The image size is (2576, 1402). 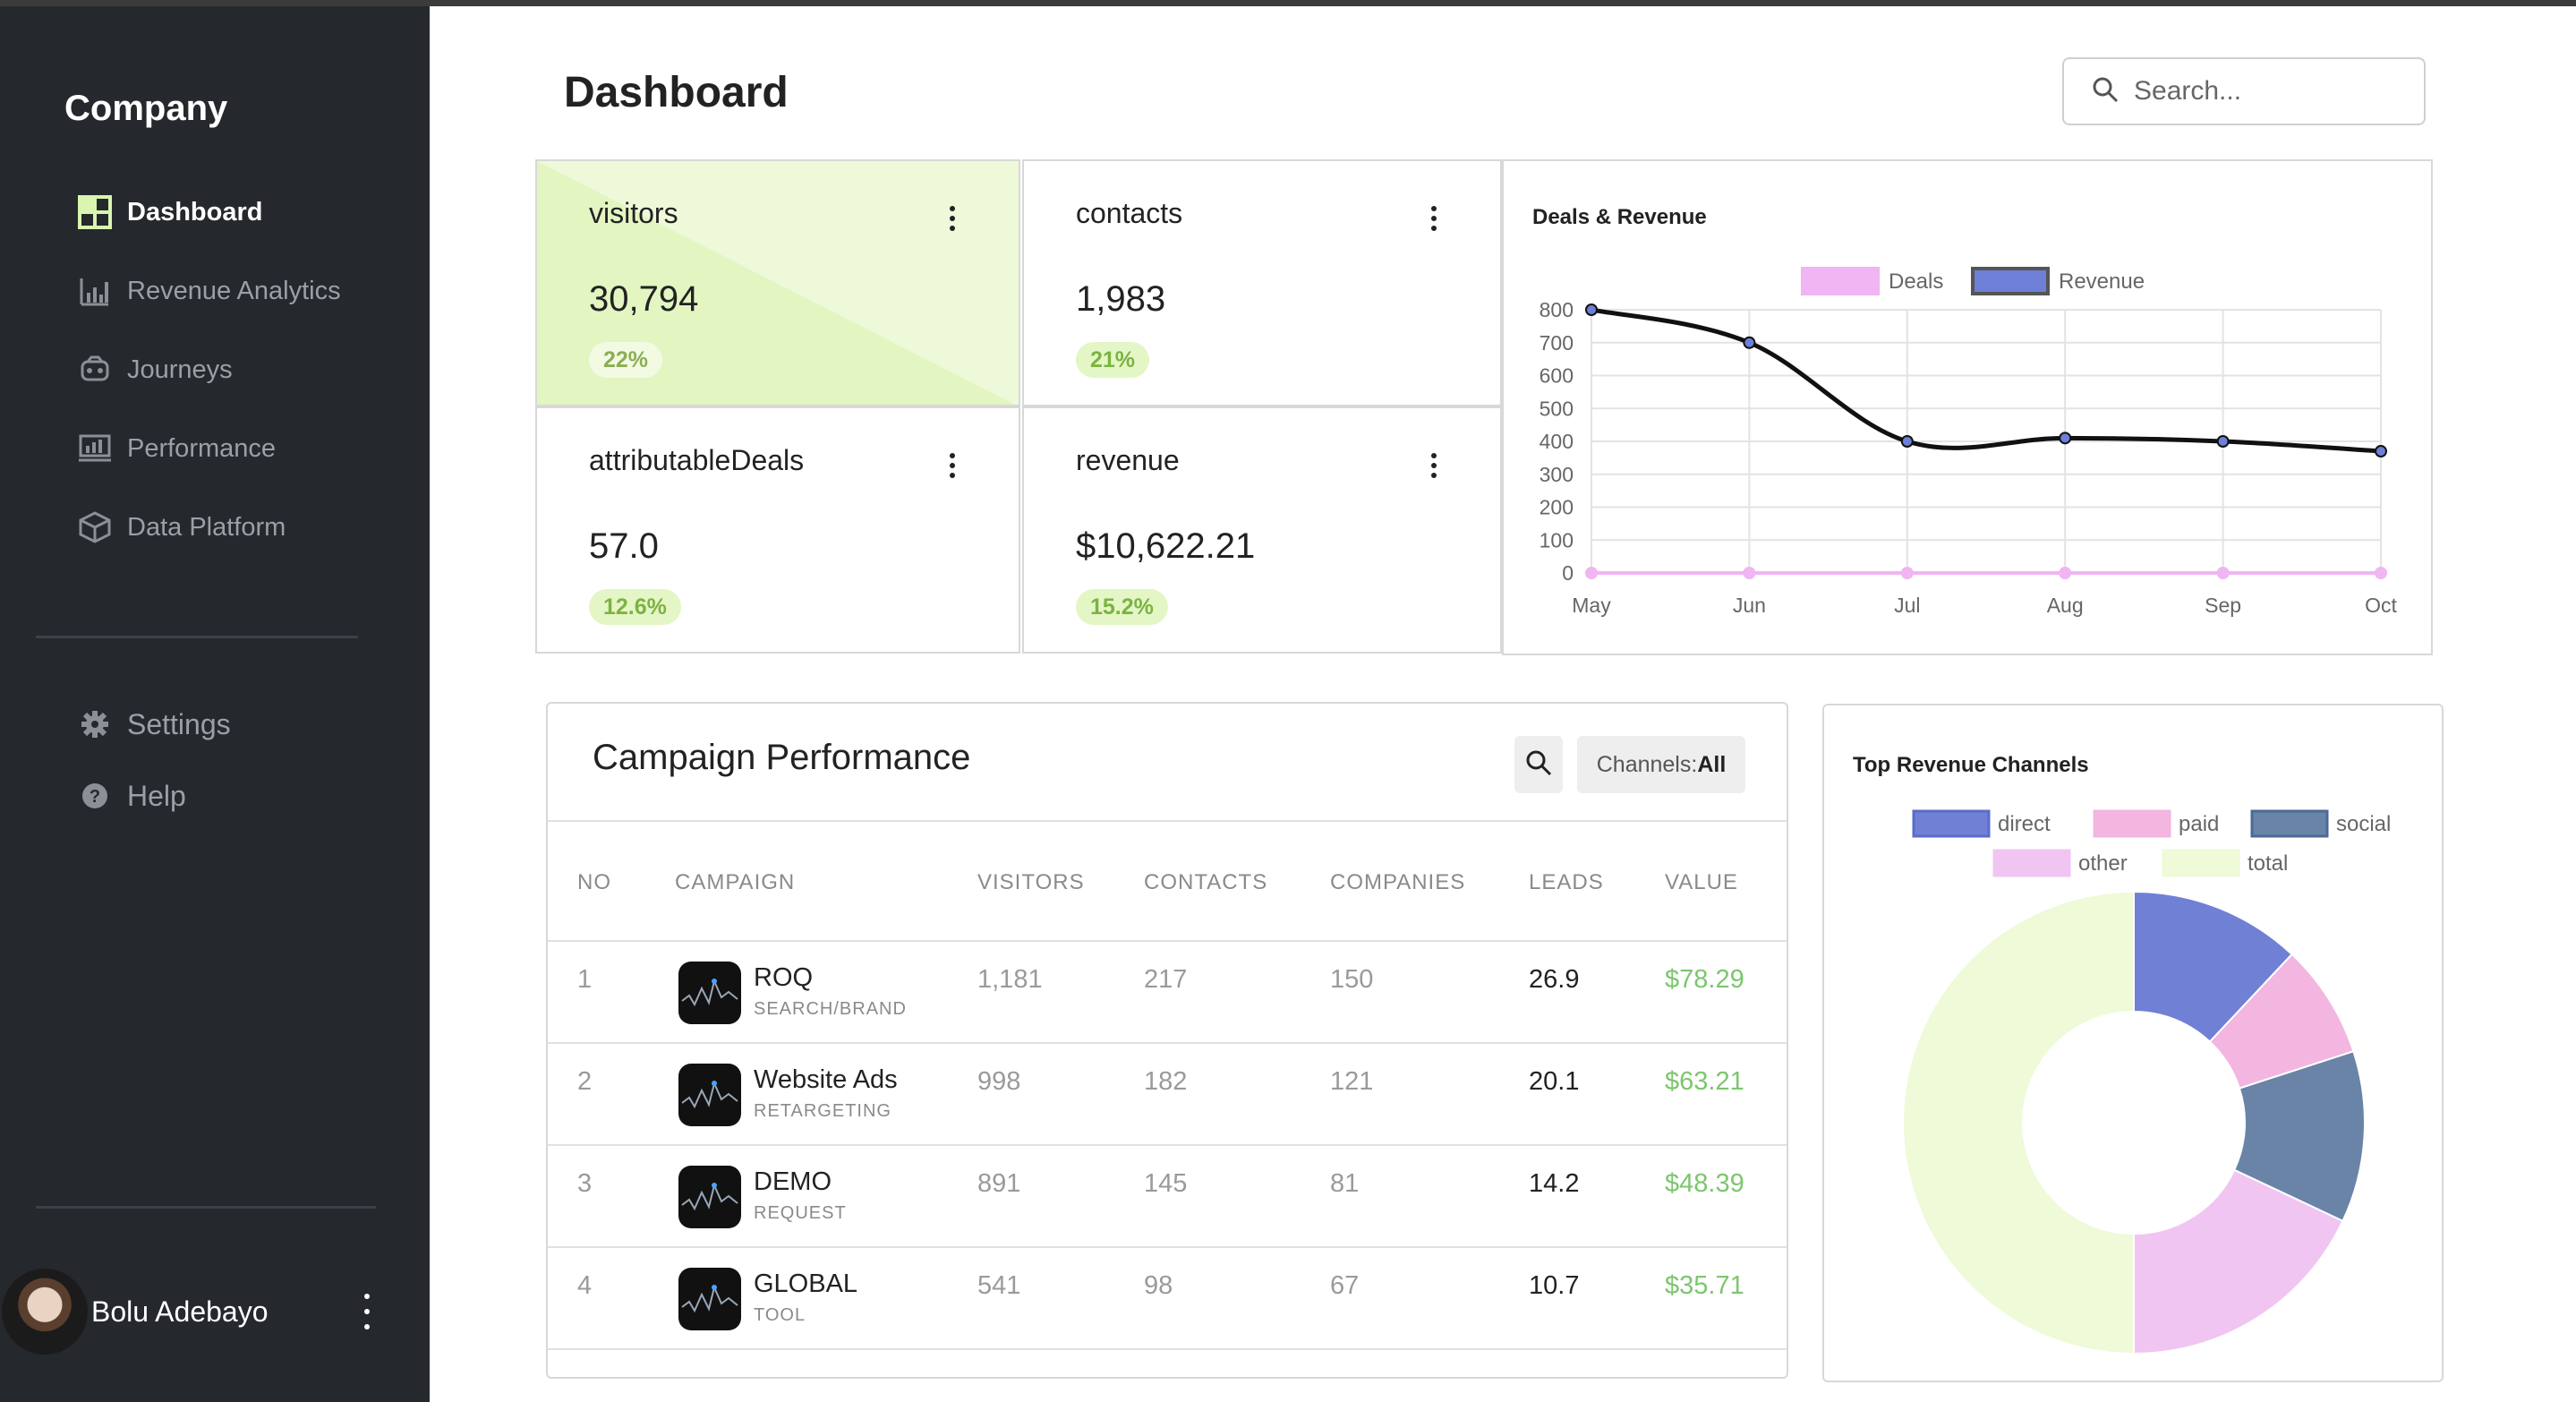 I want to click on search-input, so click(x=2268, y=91).